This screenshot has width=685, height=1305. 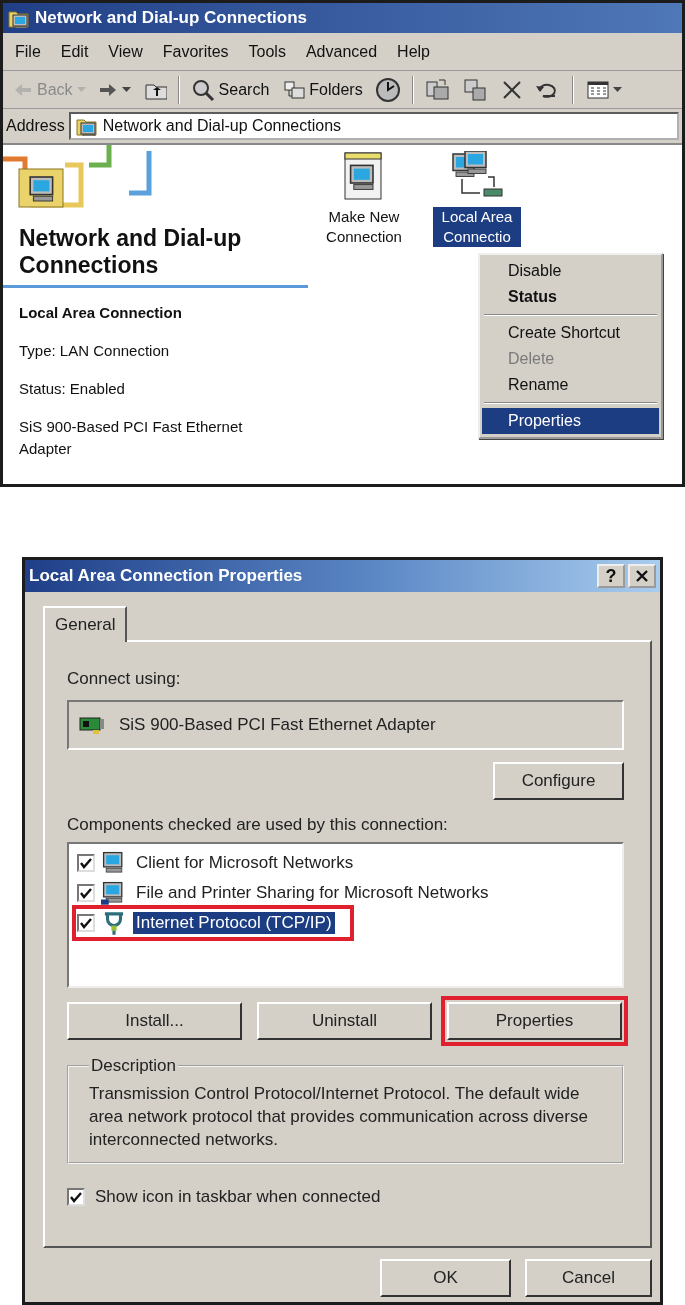 I want to click on component-label: File and Printer Sharing for Microsoft Networks, so click(x=312, y=893).